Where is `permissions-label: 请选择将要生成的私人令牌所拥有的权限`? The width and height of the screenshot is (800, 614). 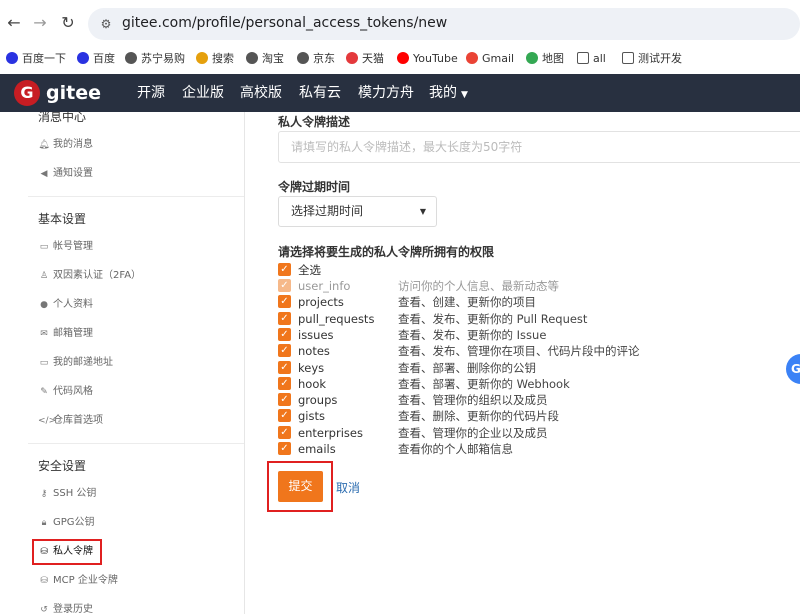 permissions-label: 请选择将要生成的私人令牌所拥有的权限 is located at coordinates (386, 252).